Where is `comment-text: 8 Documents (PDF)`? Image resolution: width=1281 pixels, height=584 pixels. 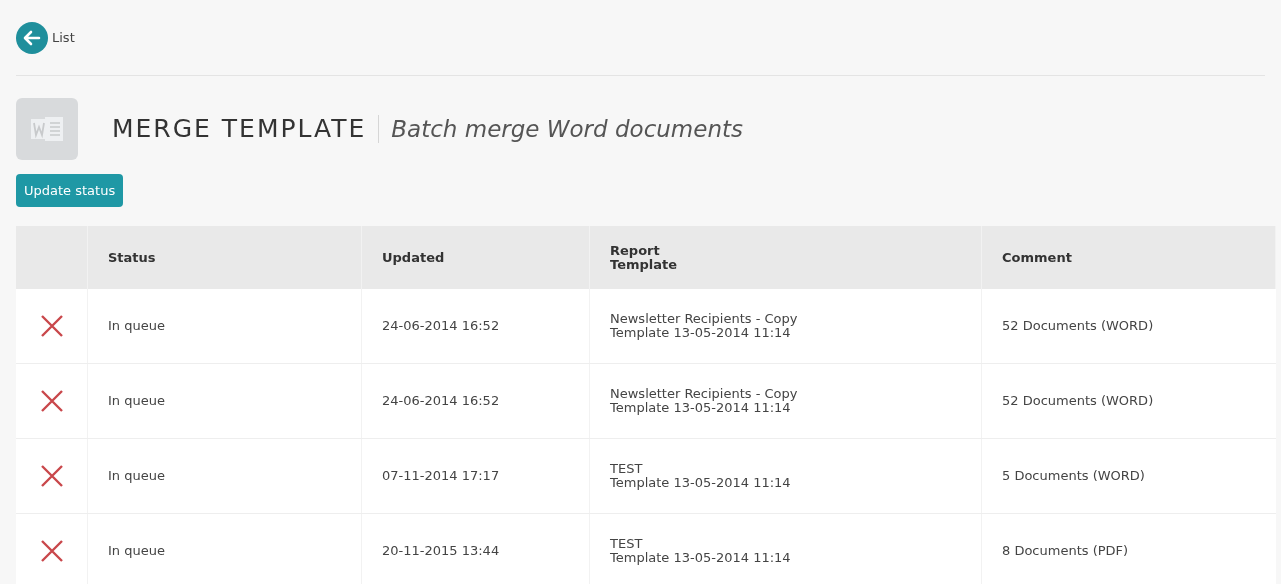
comment-text: 8 Documents (PDF) is located at coordinates (1065, 551).